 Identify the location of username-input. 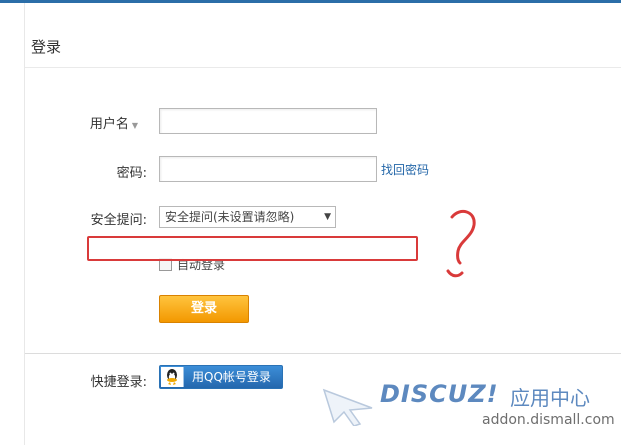
(268, 121).